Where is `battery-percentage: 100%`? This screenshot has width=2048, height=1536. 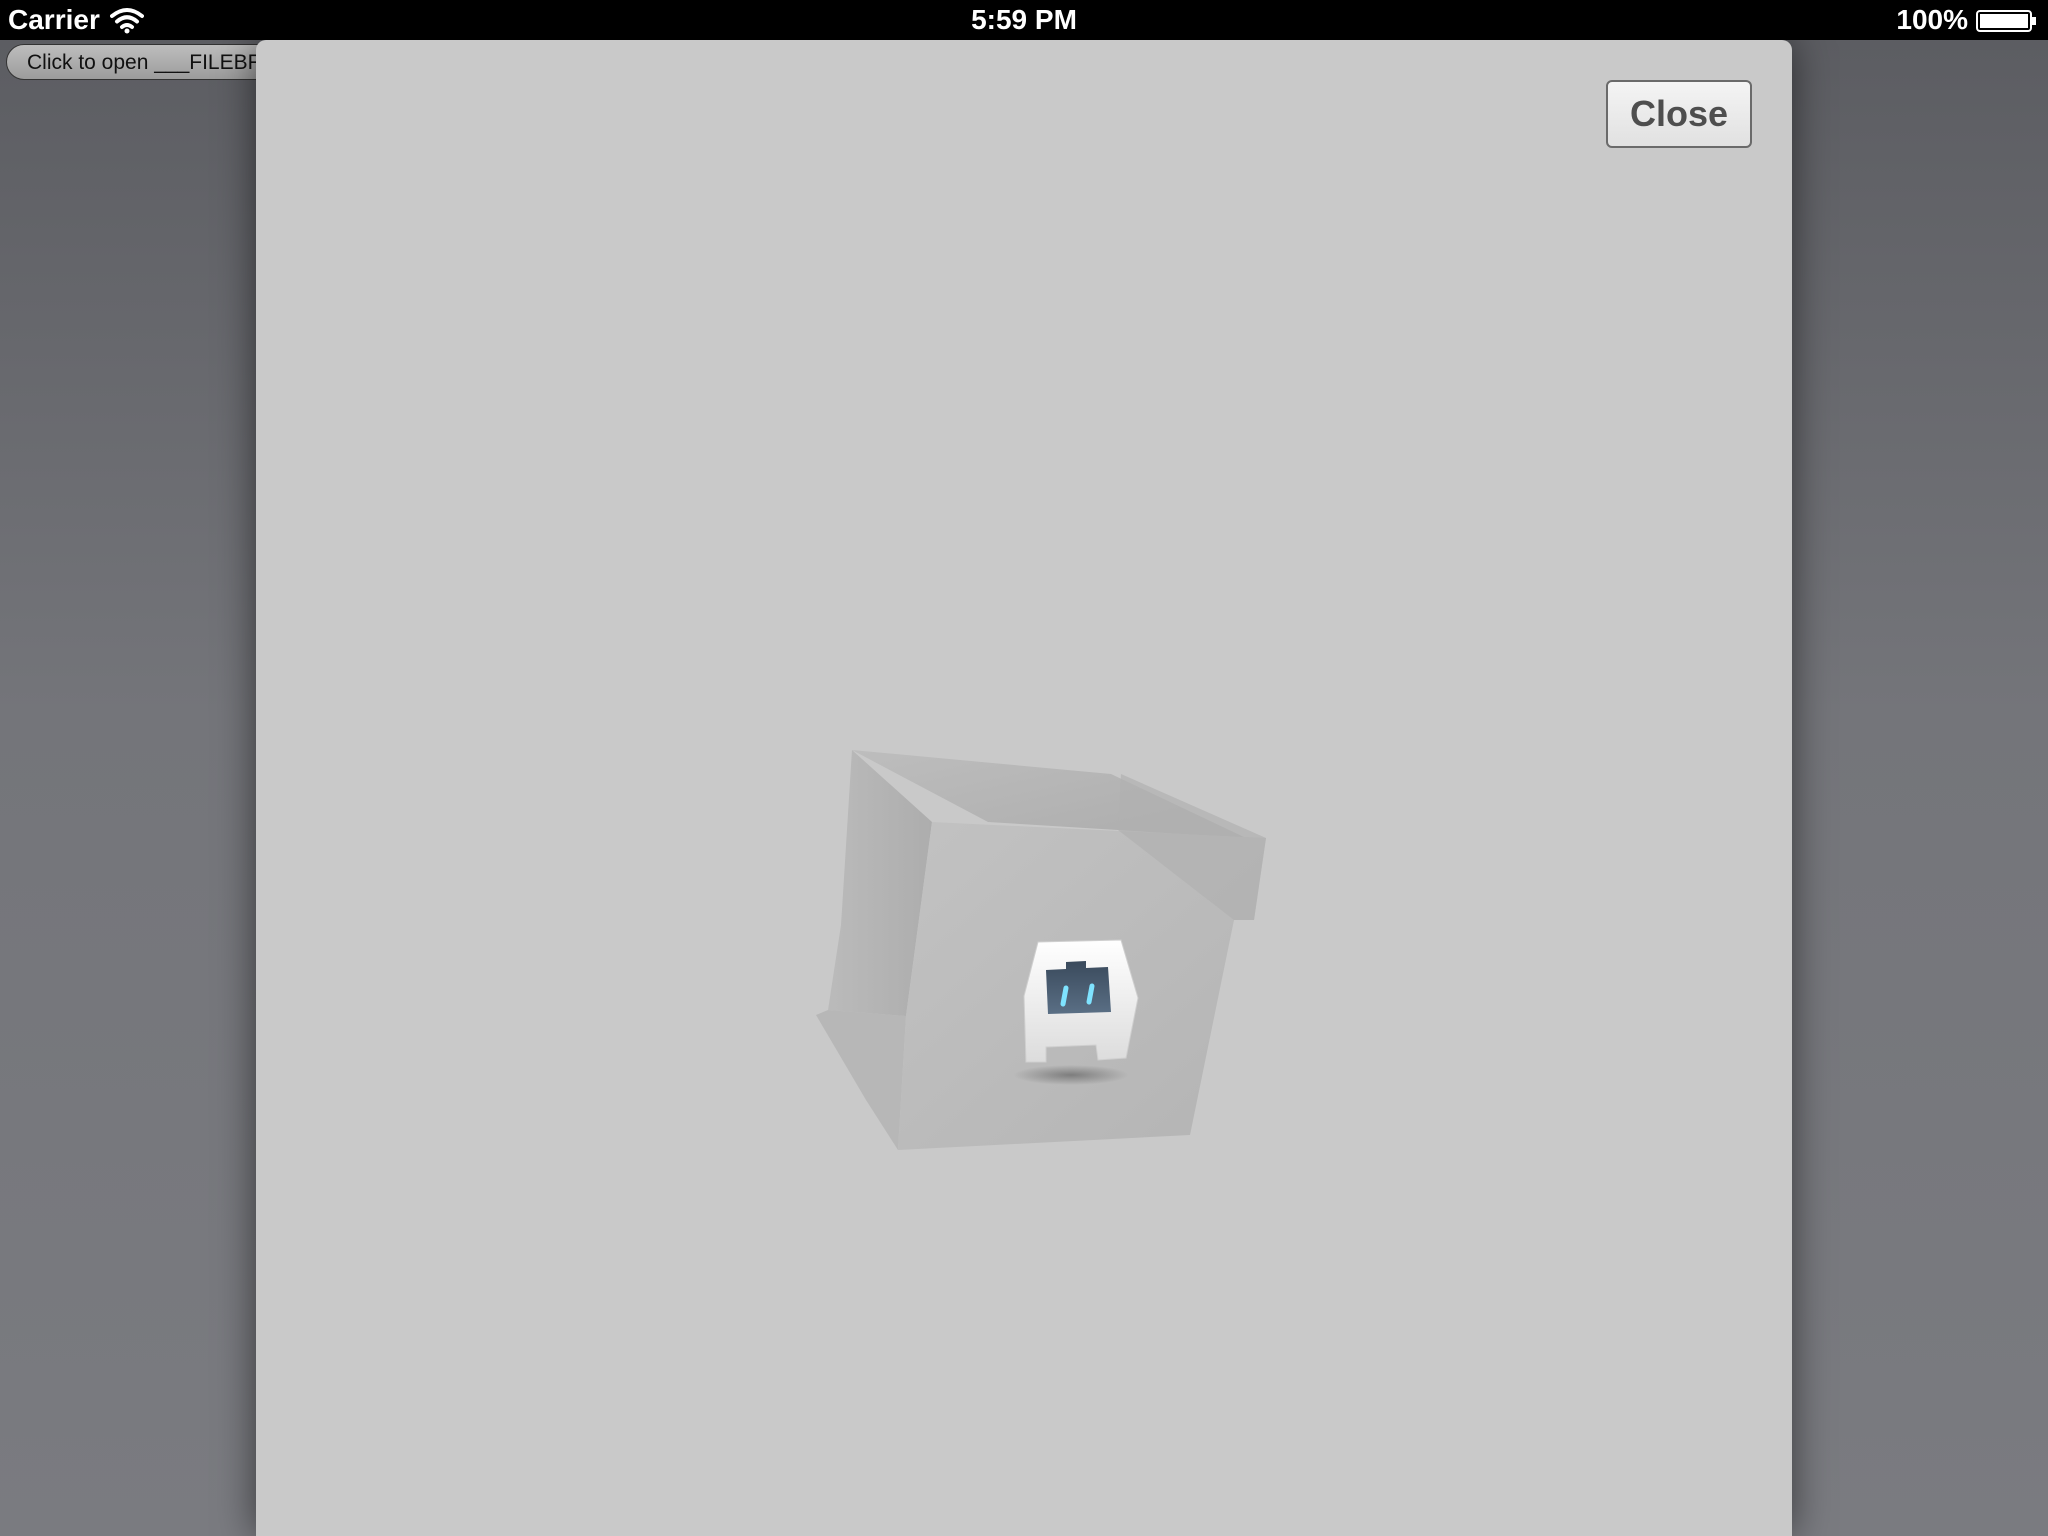 battery-percentage: 100% is located at coordinates (1932, 19).